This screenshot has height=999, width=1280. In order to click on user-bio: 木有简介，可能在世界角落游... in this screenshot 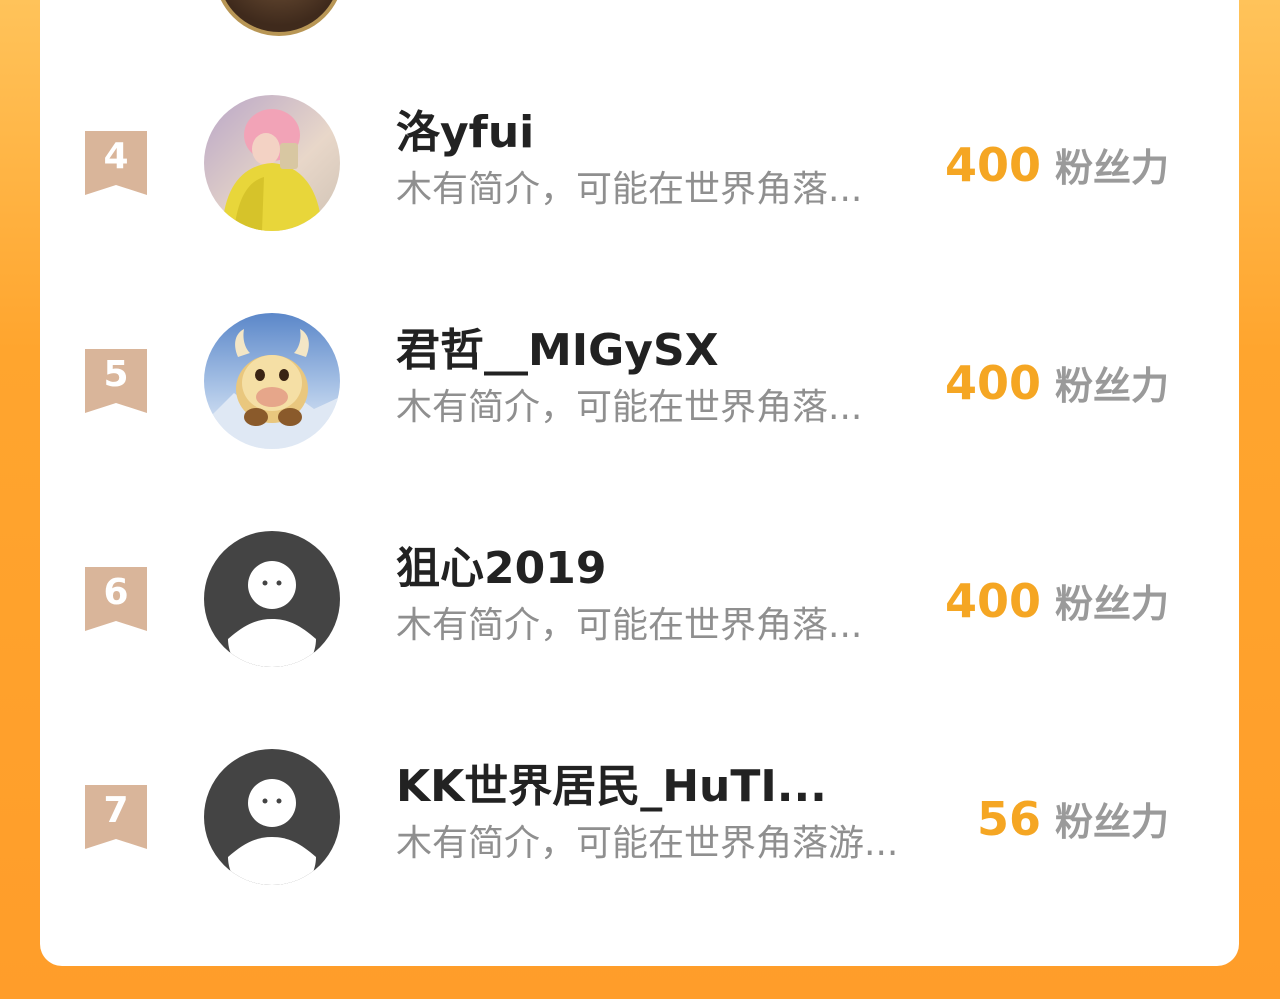, I will do `click(647, 843)`.